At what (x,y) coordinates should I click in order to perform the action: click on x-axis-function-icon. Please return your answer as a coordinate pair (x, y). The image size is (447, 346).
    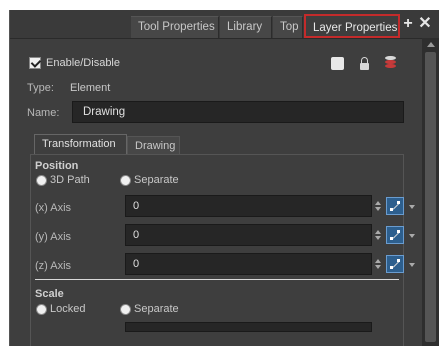
    Looking at the image, I should click on (395, 206).